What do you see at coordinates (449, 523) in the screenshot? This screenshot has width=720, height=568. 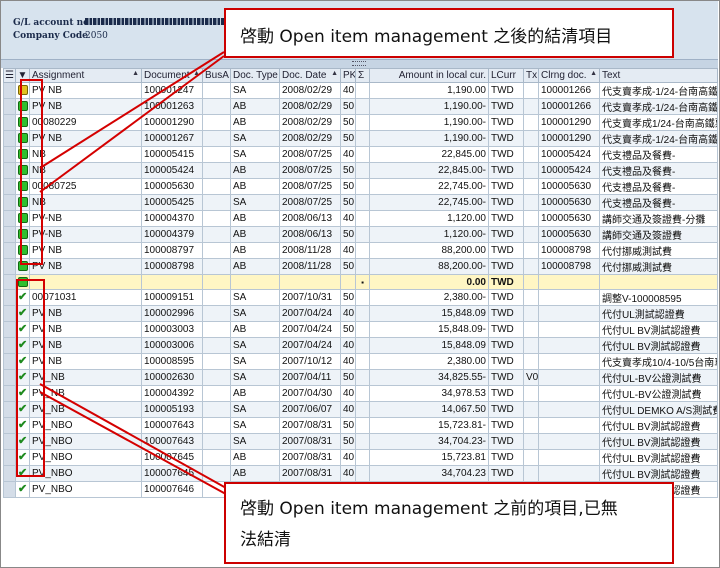 I see `annotation-callout-bottom: 啓動 Open item management 之前的項目,已無 法結清` at bounding box center [449, 523].